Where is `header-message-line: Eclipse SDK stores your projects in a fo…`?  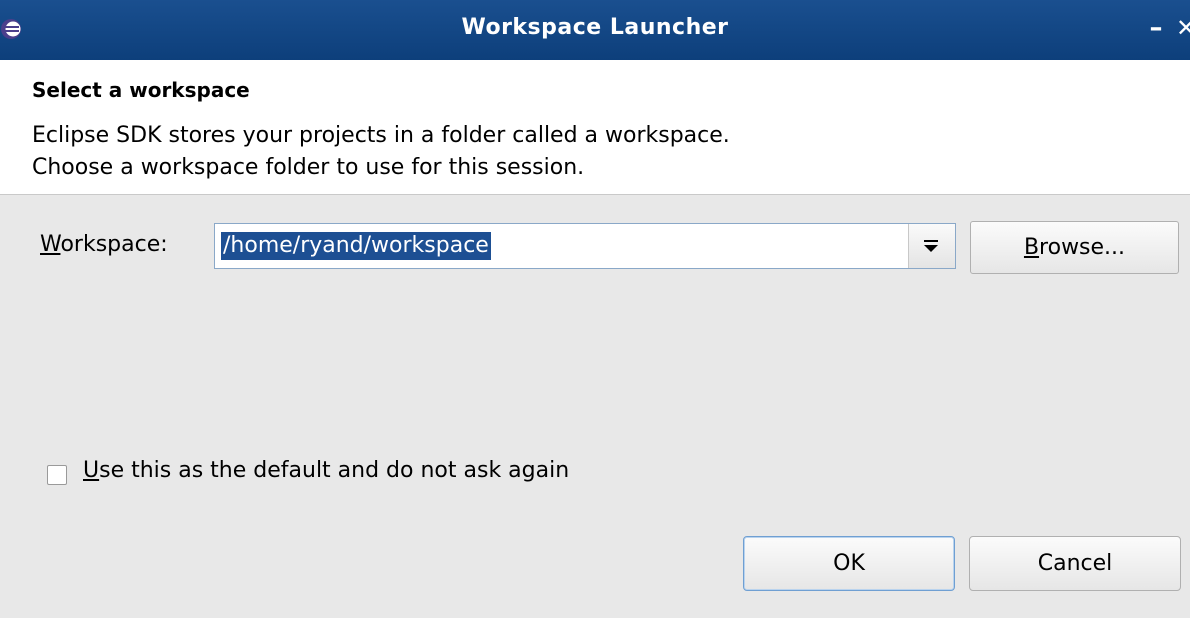 header-message-line: Eclipse SDK stores your projects in a fo… is located at coordinates (381, 135).